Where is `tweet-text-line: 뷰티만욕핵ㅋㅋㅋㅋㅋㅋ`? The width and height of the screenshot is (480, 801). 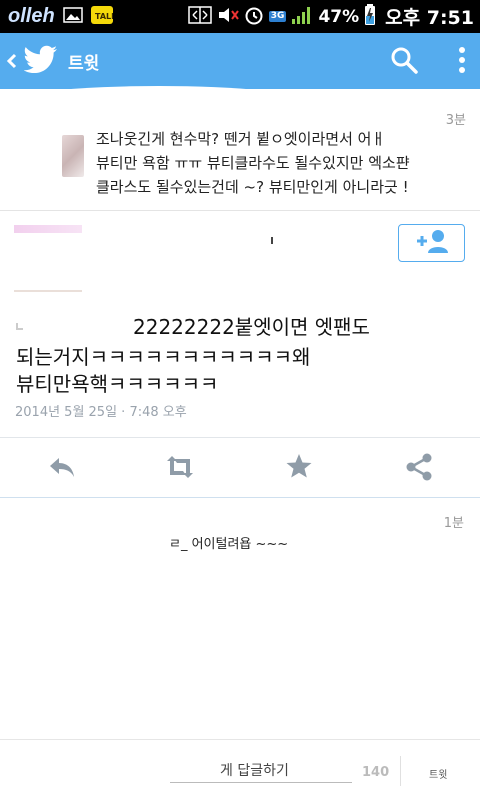 tweet-text-line: 뷰티만욕핵ㅋㅋㅋㅋㅋㅋ is located at coordinates (117, 384).